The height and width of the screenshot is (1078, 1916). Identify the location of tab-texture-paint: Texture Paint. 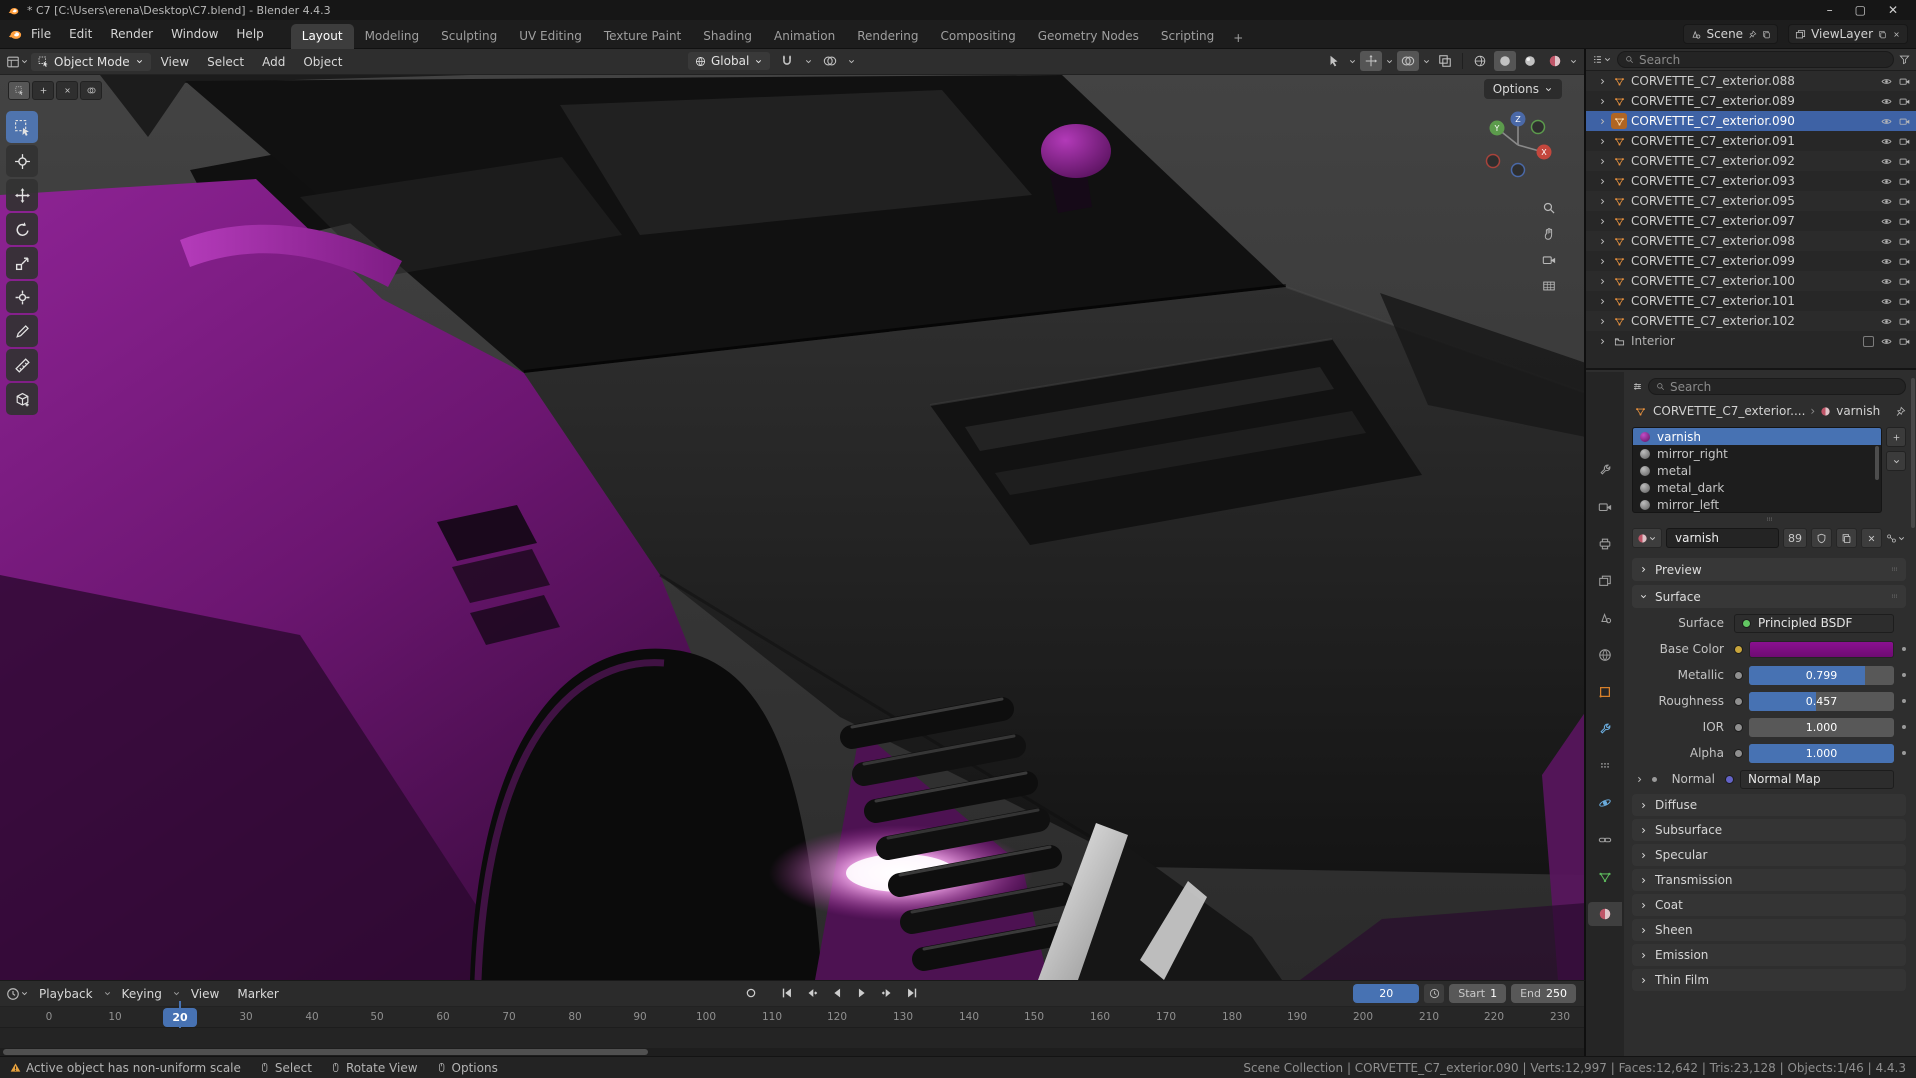
(642, 36).